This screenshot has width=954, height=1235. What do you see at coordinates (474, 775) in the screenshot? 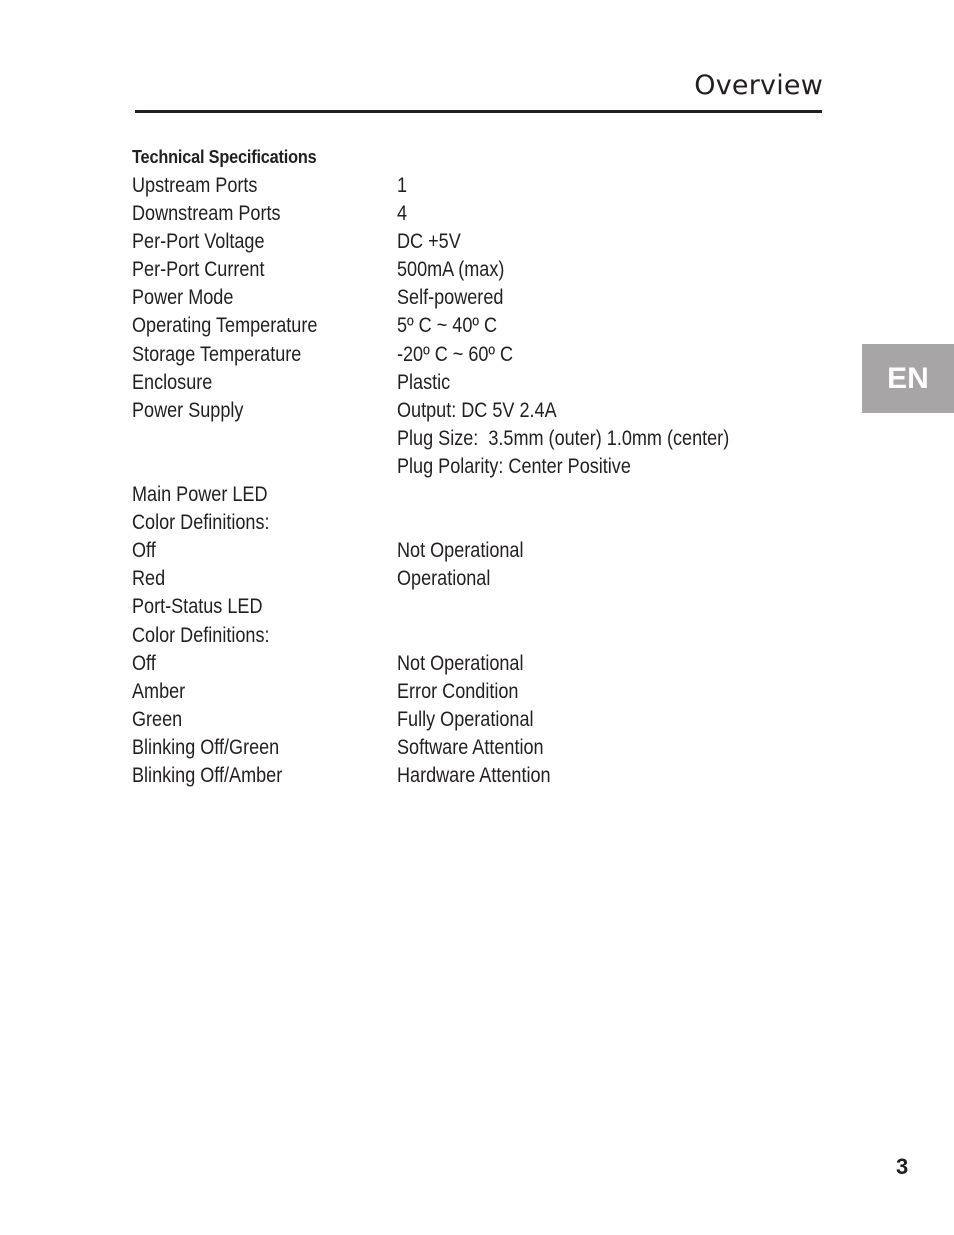
I see `spec-value: Hardware Attention` at bounding box center [474, 775].